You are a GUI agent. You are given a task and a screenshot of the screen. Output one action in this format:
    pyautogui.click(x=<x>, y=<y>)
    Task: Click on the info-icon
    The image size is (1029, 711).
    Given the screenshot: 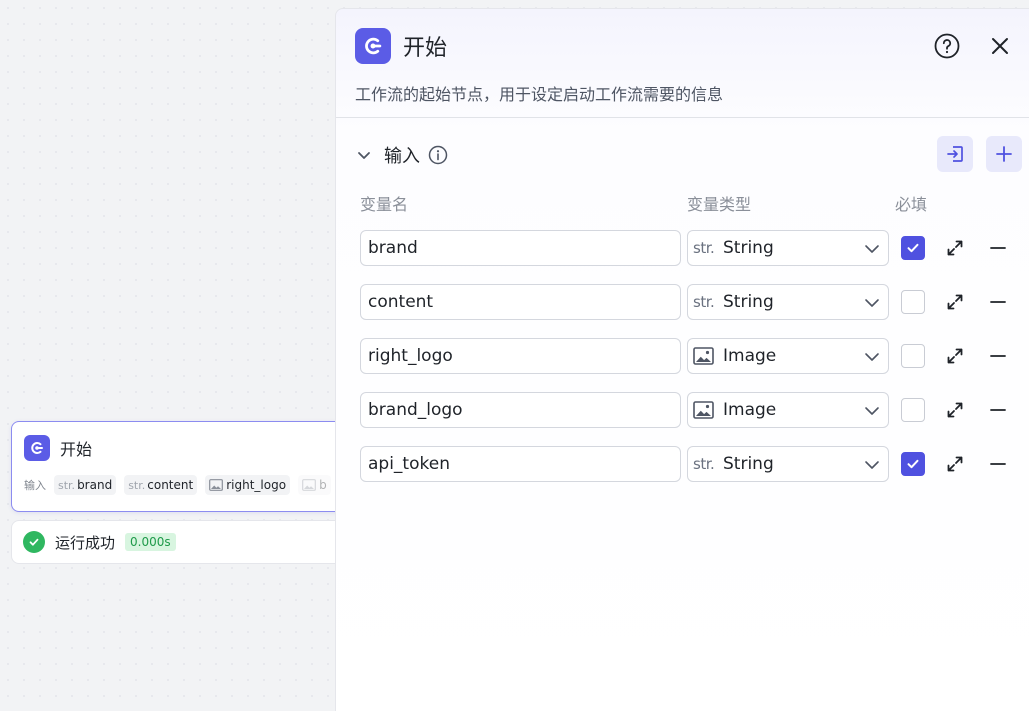 What is the action you would take?
    pyautogui.click(x=438, y=155)
    